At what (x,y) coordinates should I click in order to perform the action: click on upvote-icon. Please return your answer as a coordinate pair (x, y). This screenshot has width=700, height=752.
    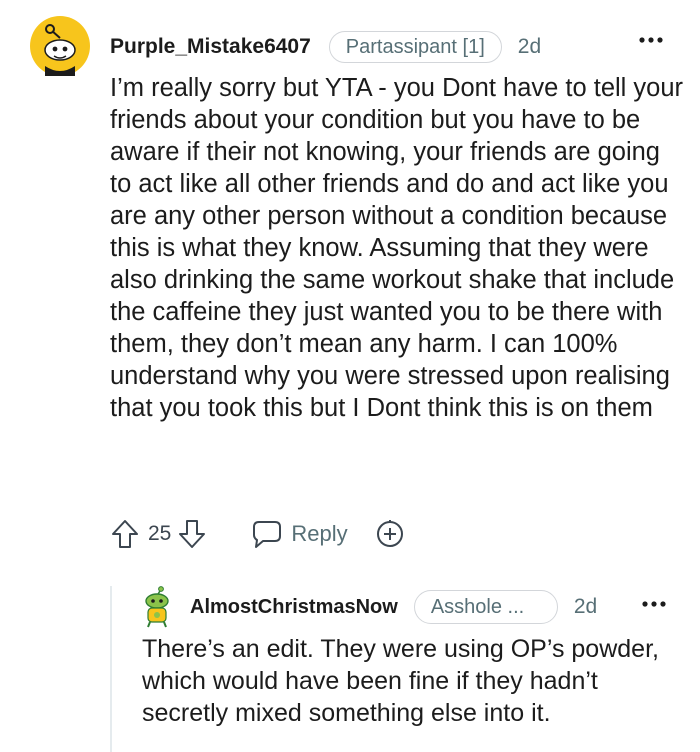
    Looking at the image, I should click on (125, 534).